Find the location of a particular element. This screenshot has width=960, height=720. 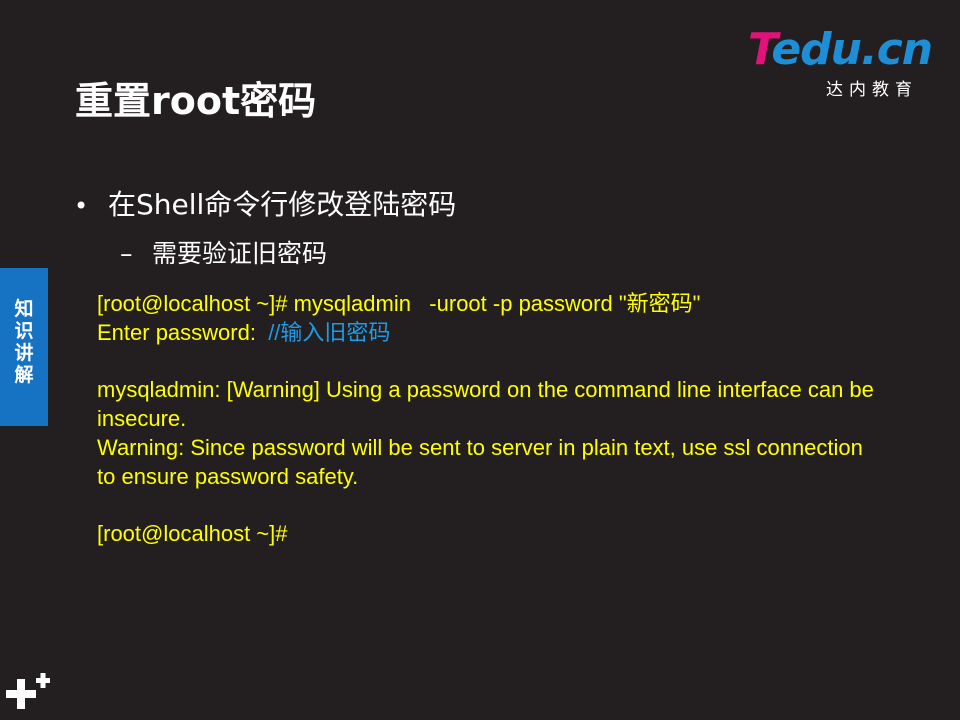

tedu-logo: Tedu.cn 达内教育 is located at coordinates (843, 62).